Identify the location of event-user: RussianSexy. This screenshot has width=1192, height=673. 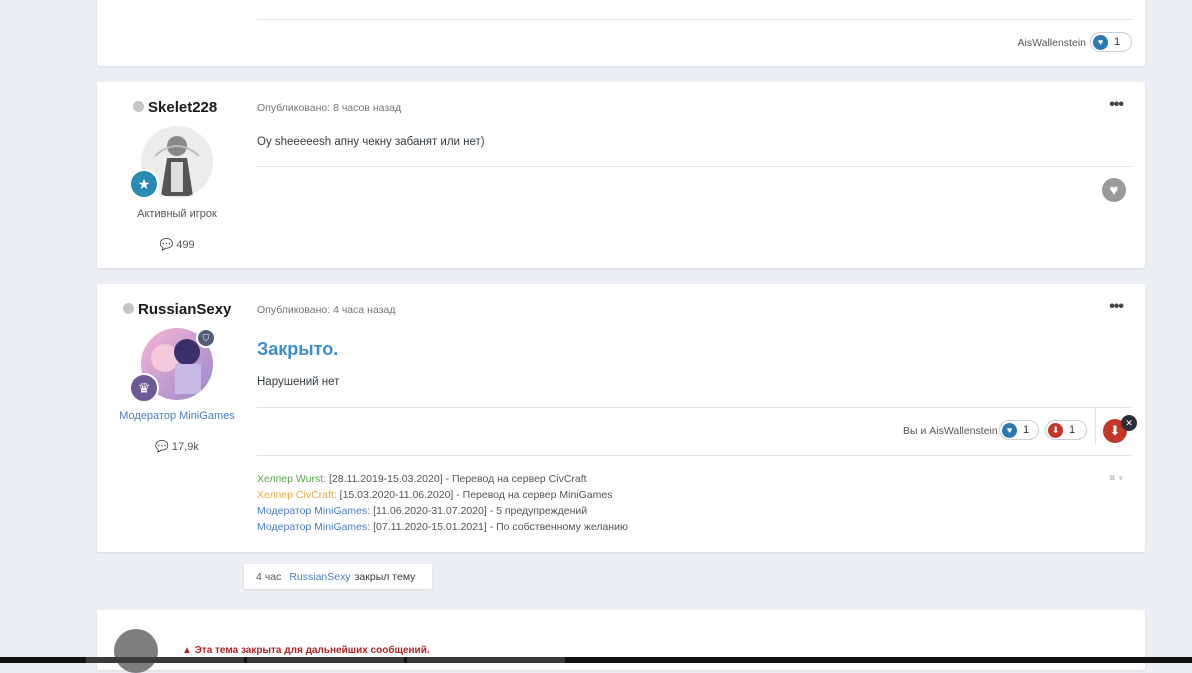
(319, 577).